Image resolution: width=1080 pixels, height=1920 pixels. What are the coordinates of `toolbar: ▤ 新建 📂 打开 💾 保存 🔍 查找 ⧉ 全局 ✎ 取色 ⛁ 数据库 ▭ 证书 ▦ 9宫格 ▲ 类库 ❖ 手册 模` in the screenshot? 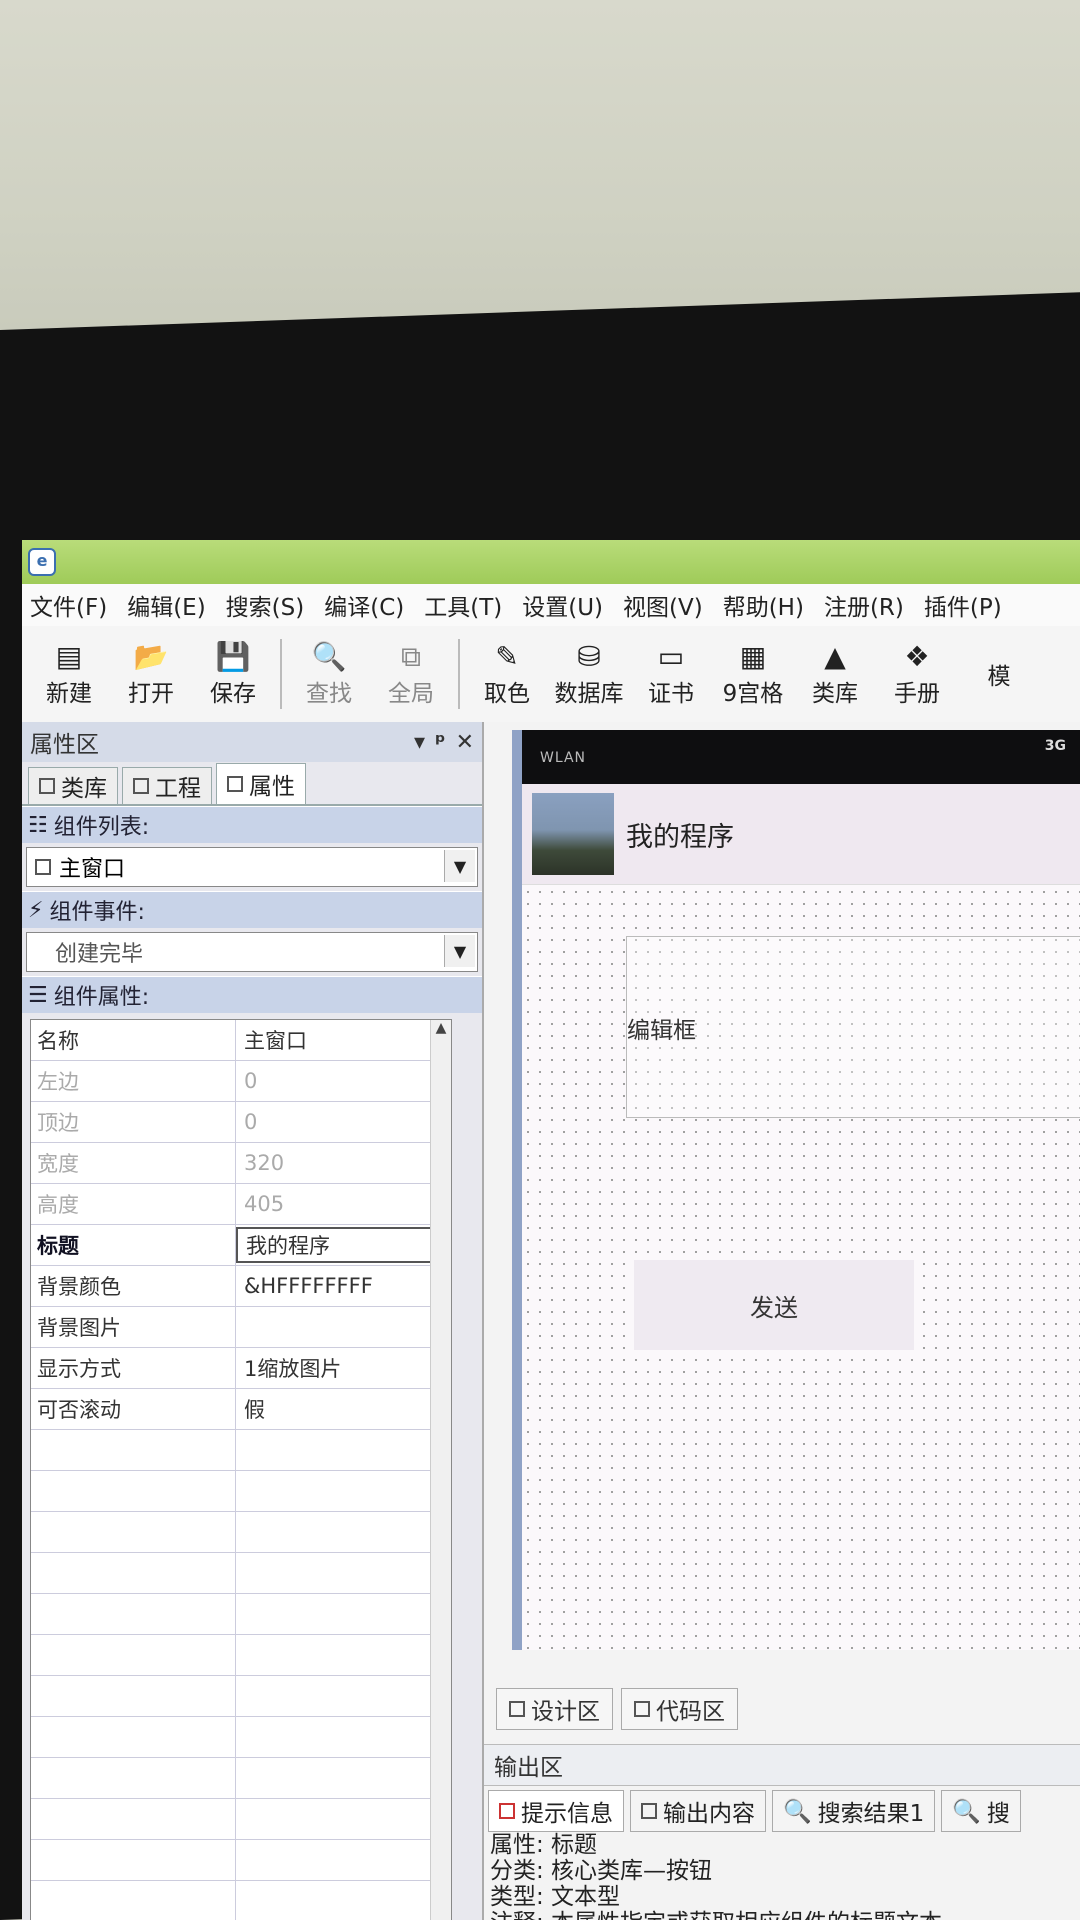 It's located at (551, 674).